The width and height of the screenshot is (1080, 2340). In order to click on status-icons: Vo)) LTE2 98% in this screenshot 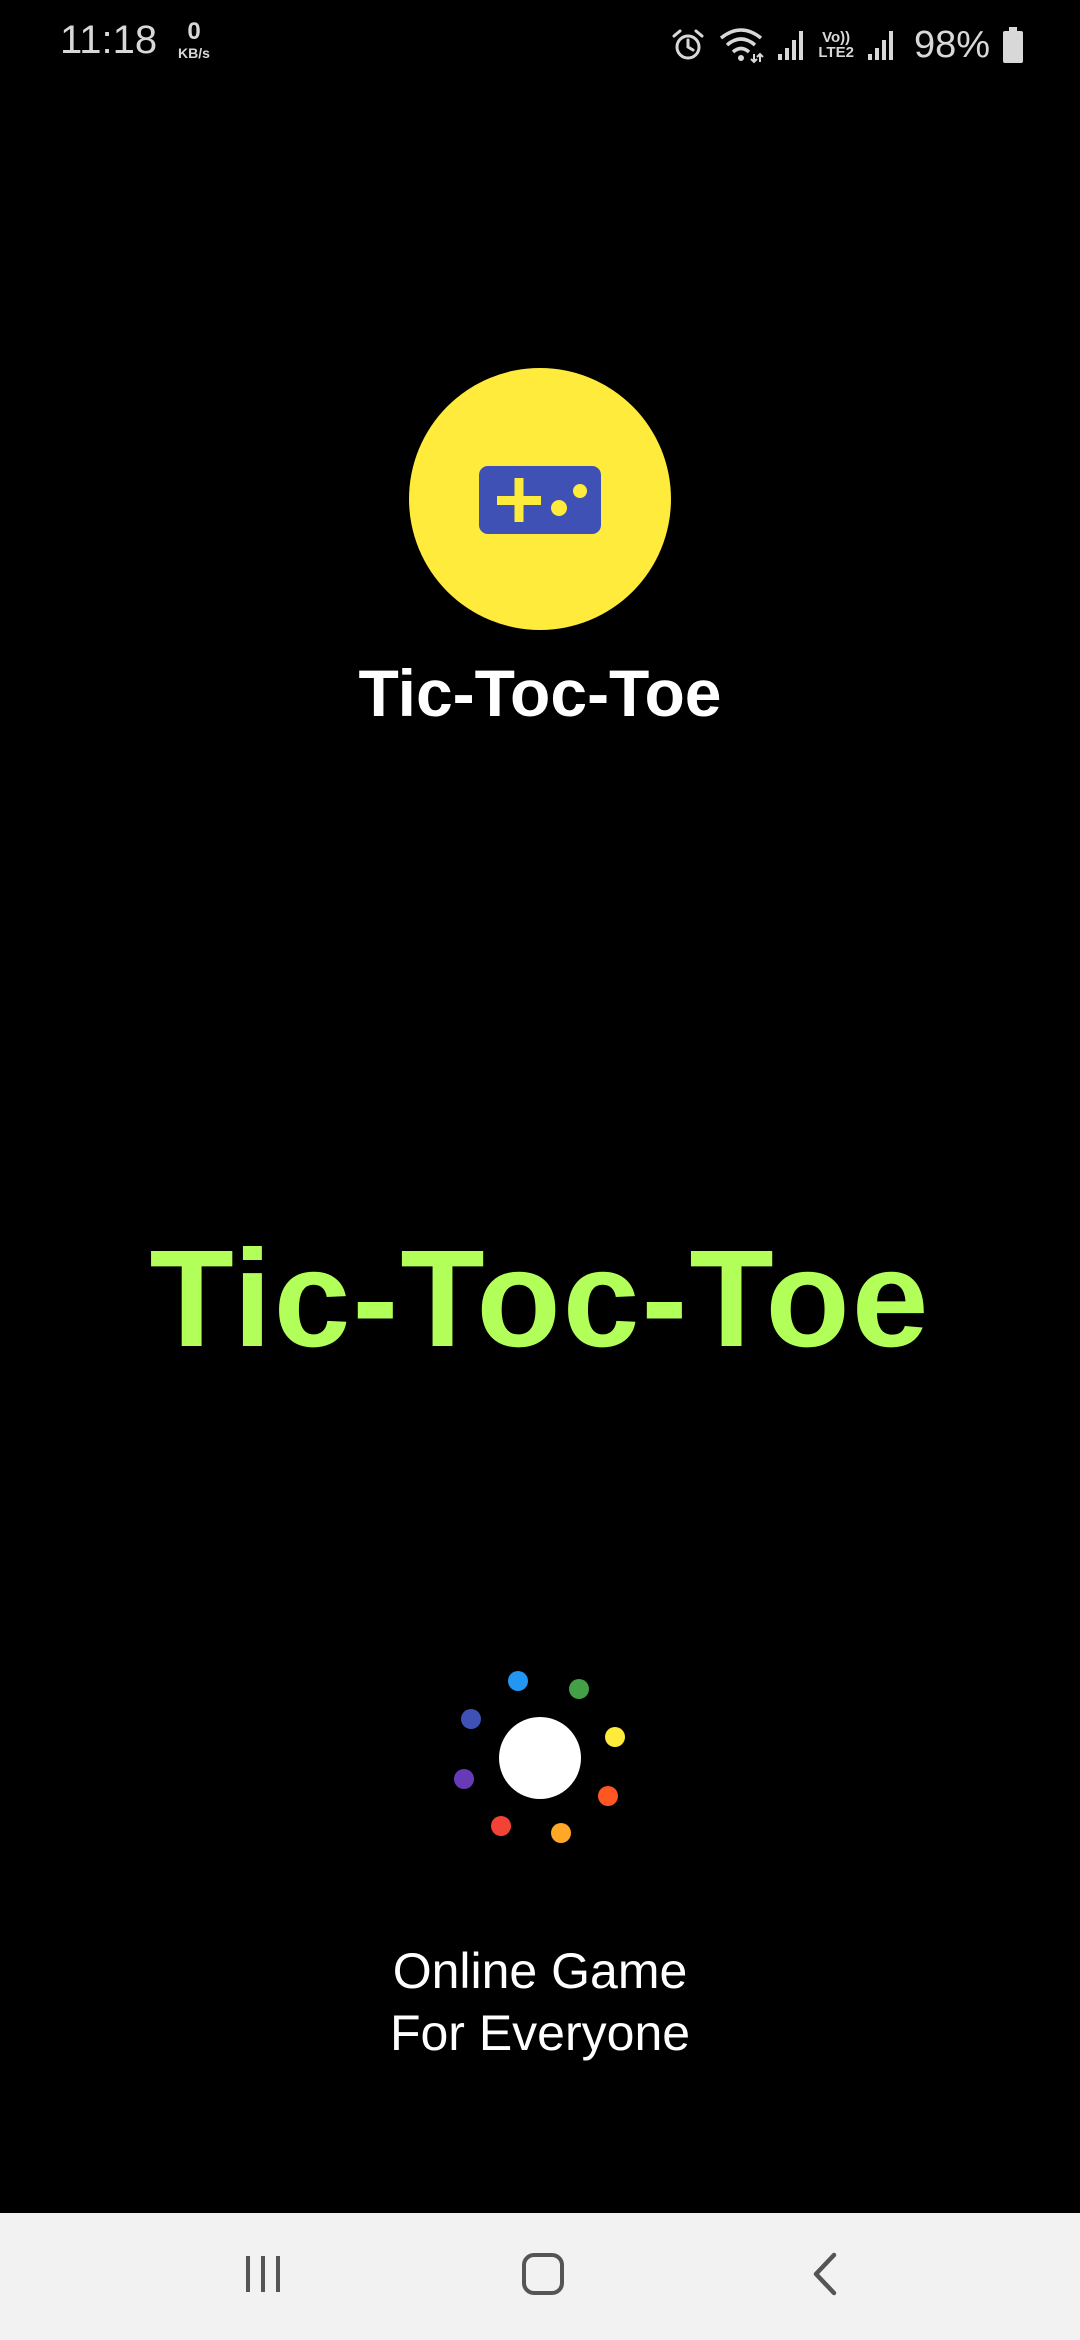, I will do `click(847, 45)`.